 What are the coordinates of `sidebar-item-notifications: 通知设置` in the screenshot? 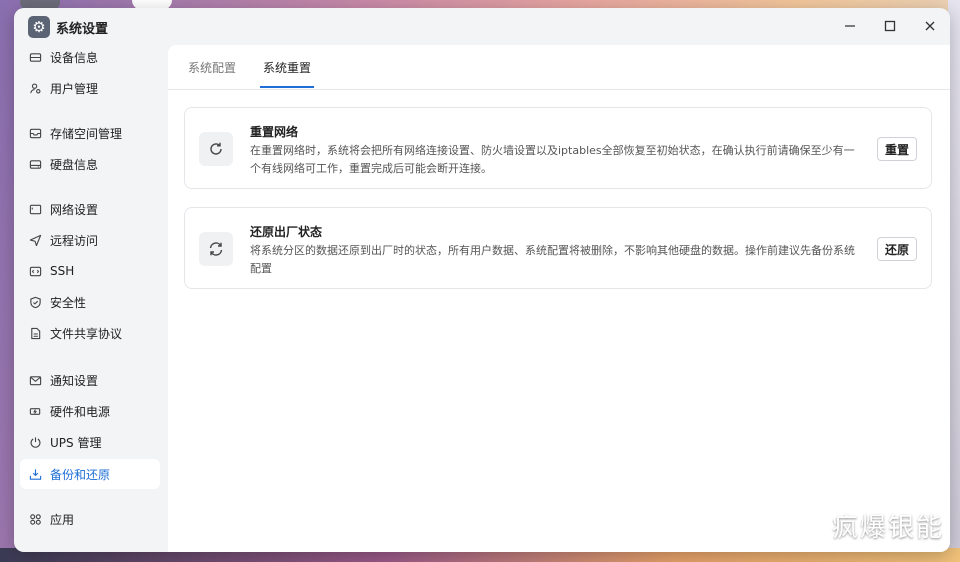 It's located at (90, 380).